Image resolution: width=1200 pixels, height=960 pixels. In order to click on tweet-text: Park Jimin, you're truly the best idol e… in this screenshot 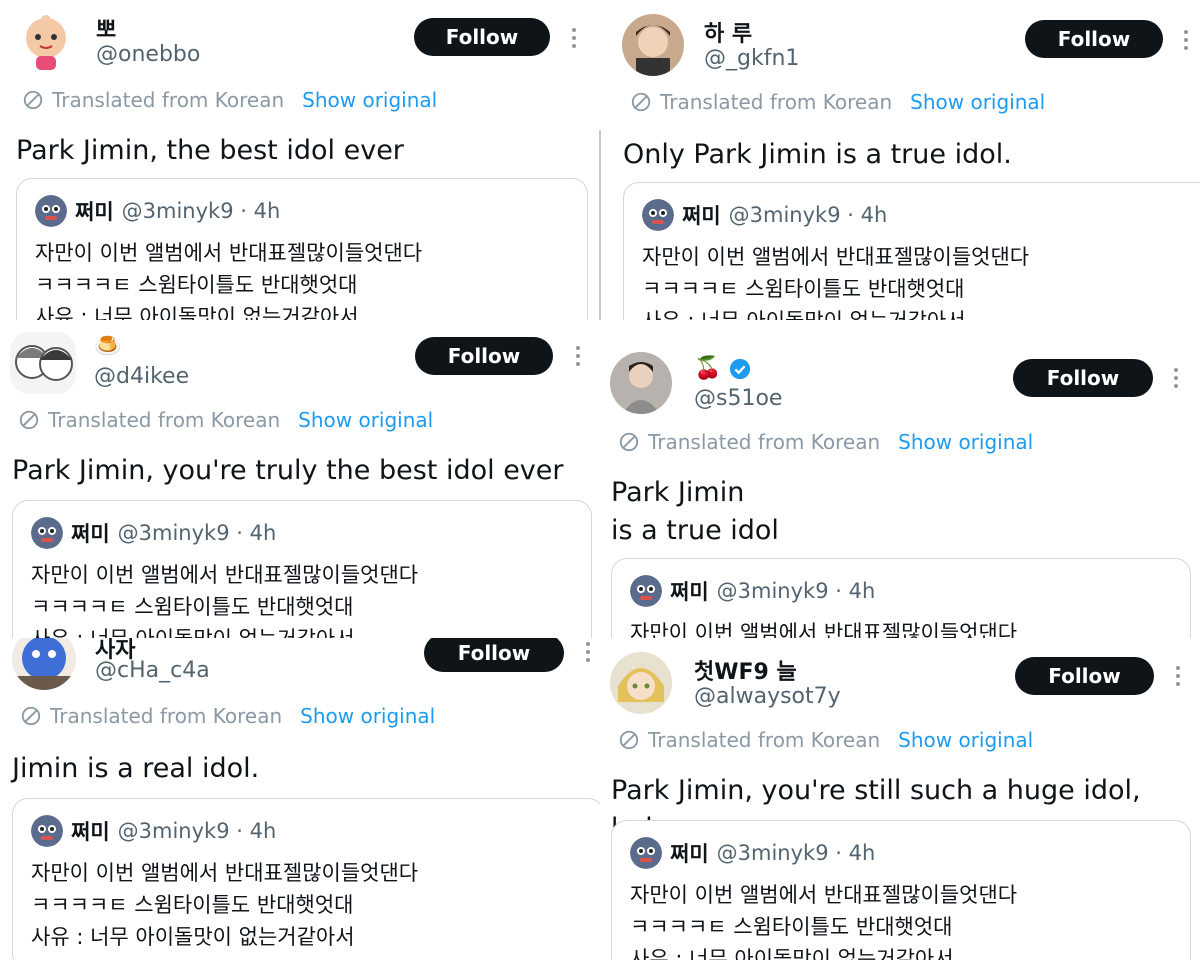, I will do `click(288, 470)`.